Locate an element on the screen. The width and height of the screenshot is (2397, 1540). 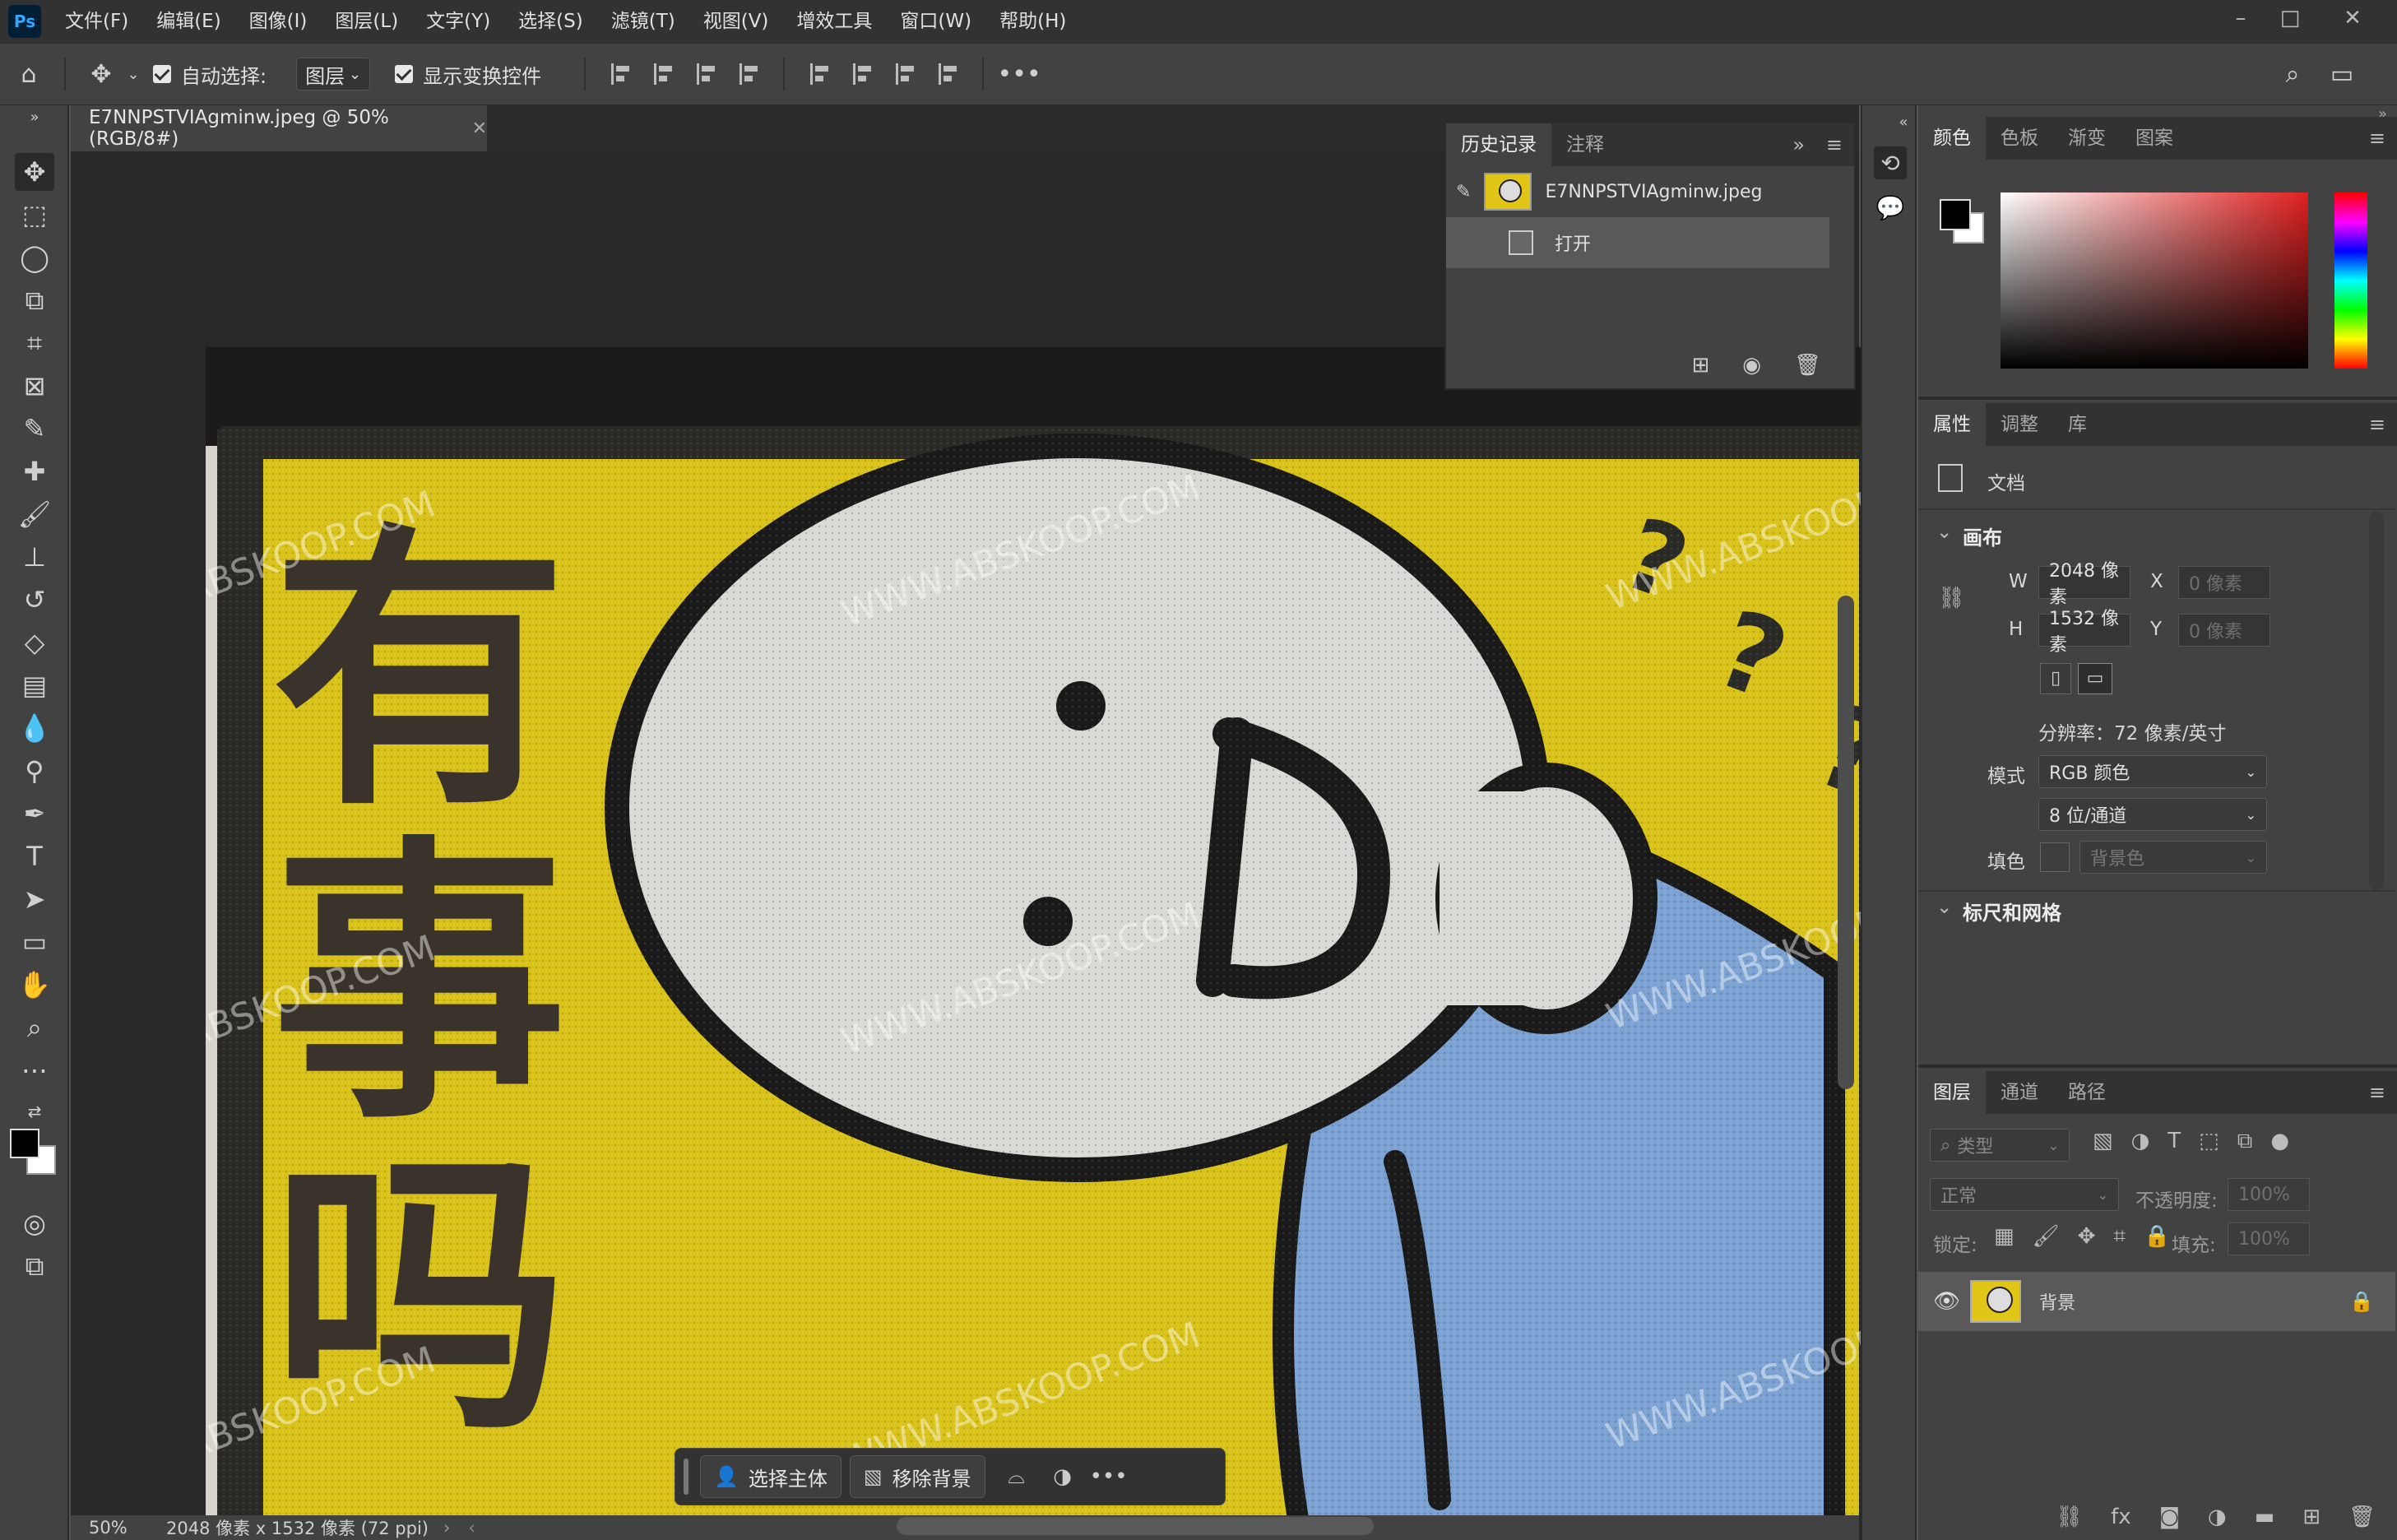
tab-patterns: 图案 is located at coordinates (2154, 138).